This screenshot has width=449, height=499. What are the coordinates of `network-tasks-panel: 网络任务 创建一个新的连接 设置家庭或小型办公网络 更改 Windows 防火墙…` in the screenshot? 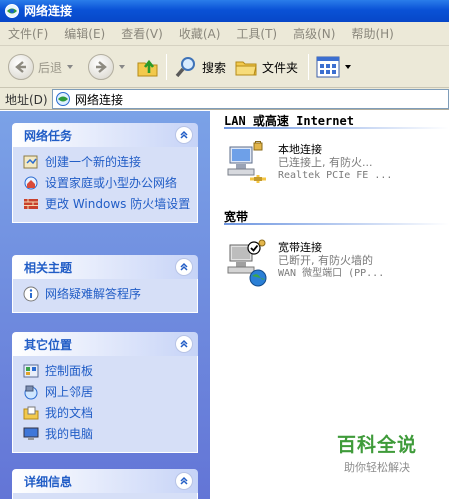 It's located at (105, 173).